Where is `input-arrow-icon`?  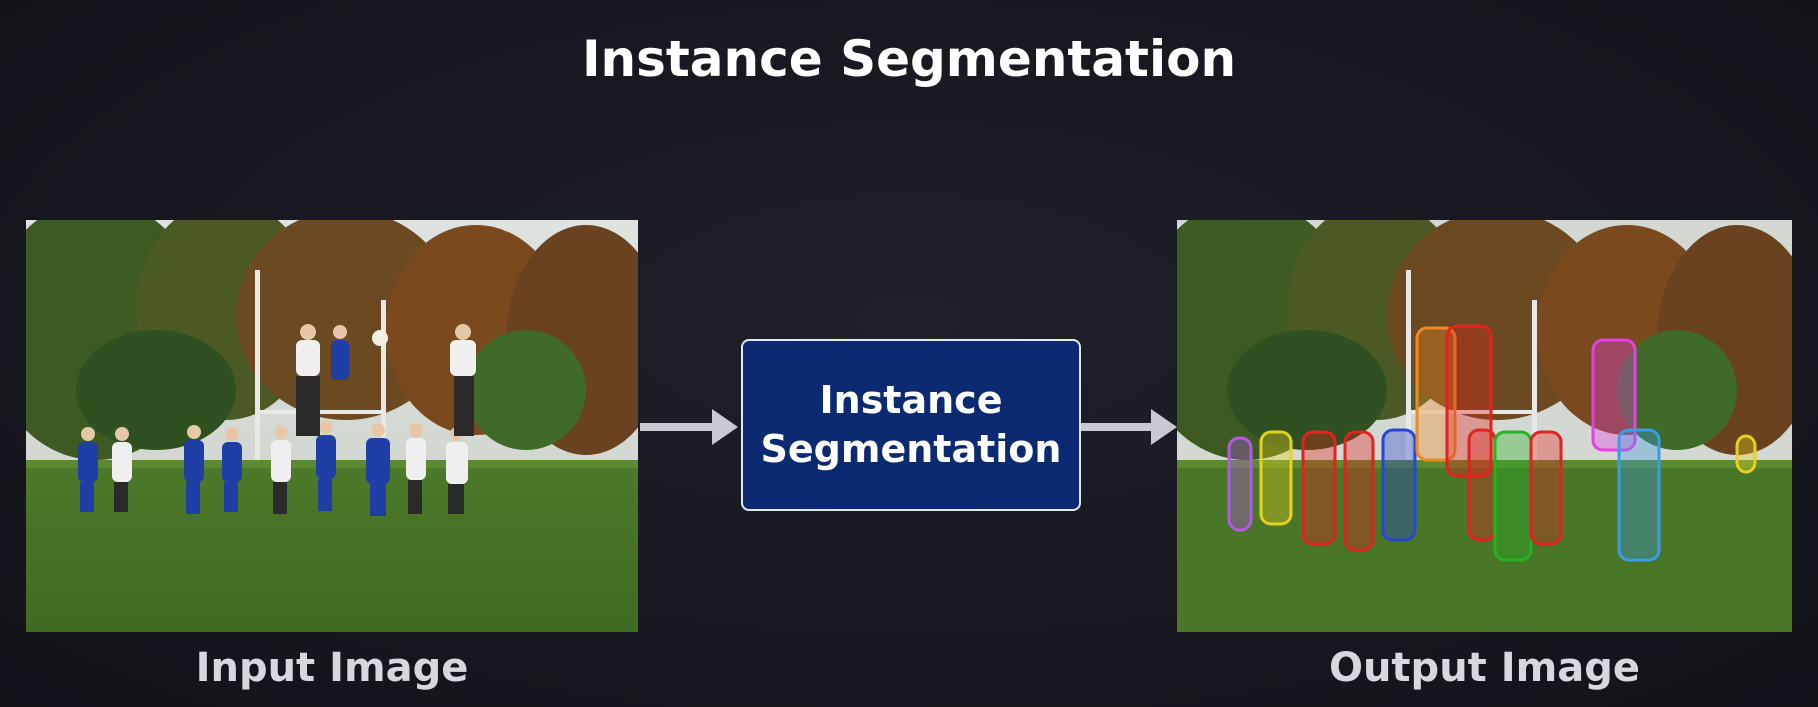 input-arrow-icon is located at coordinates (689, 427).